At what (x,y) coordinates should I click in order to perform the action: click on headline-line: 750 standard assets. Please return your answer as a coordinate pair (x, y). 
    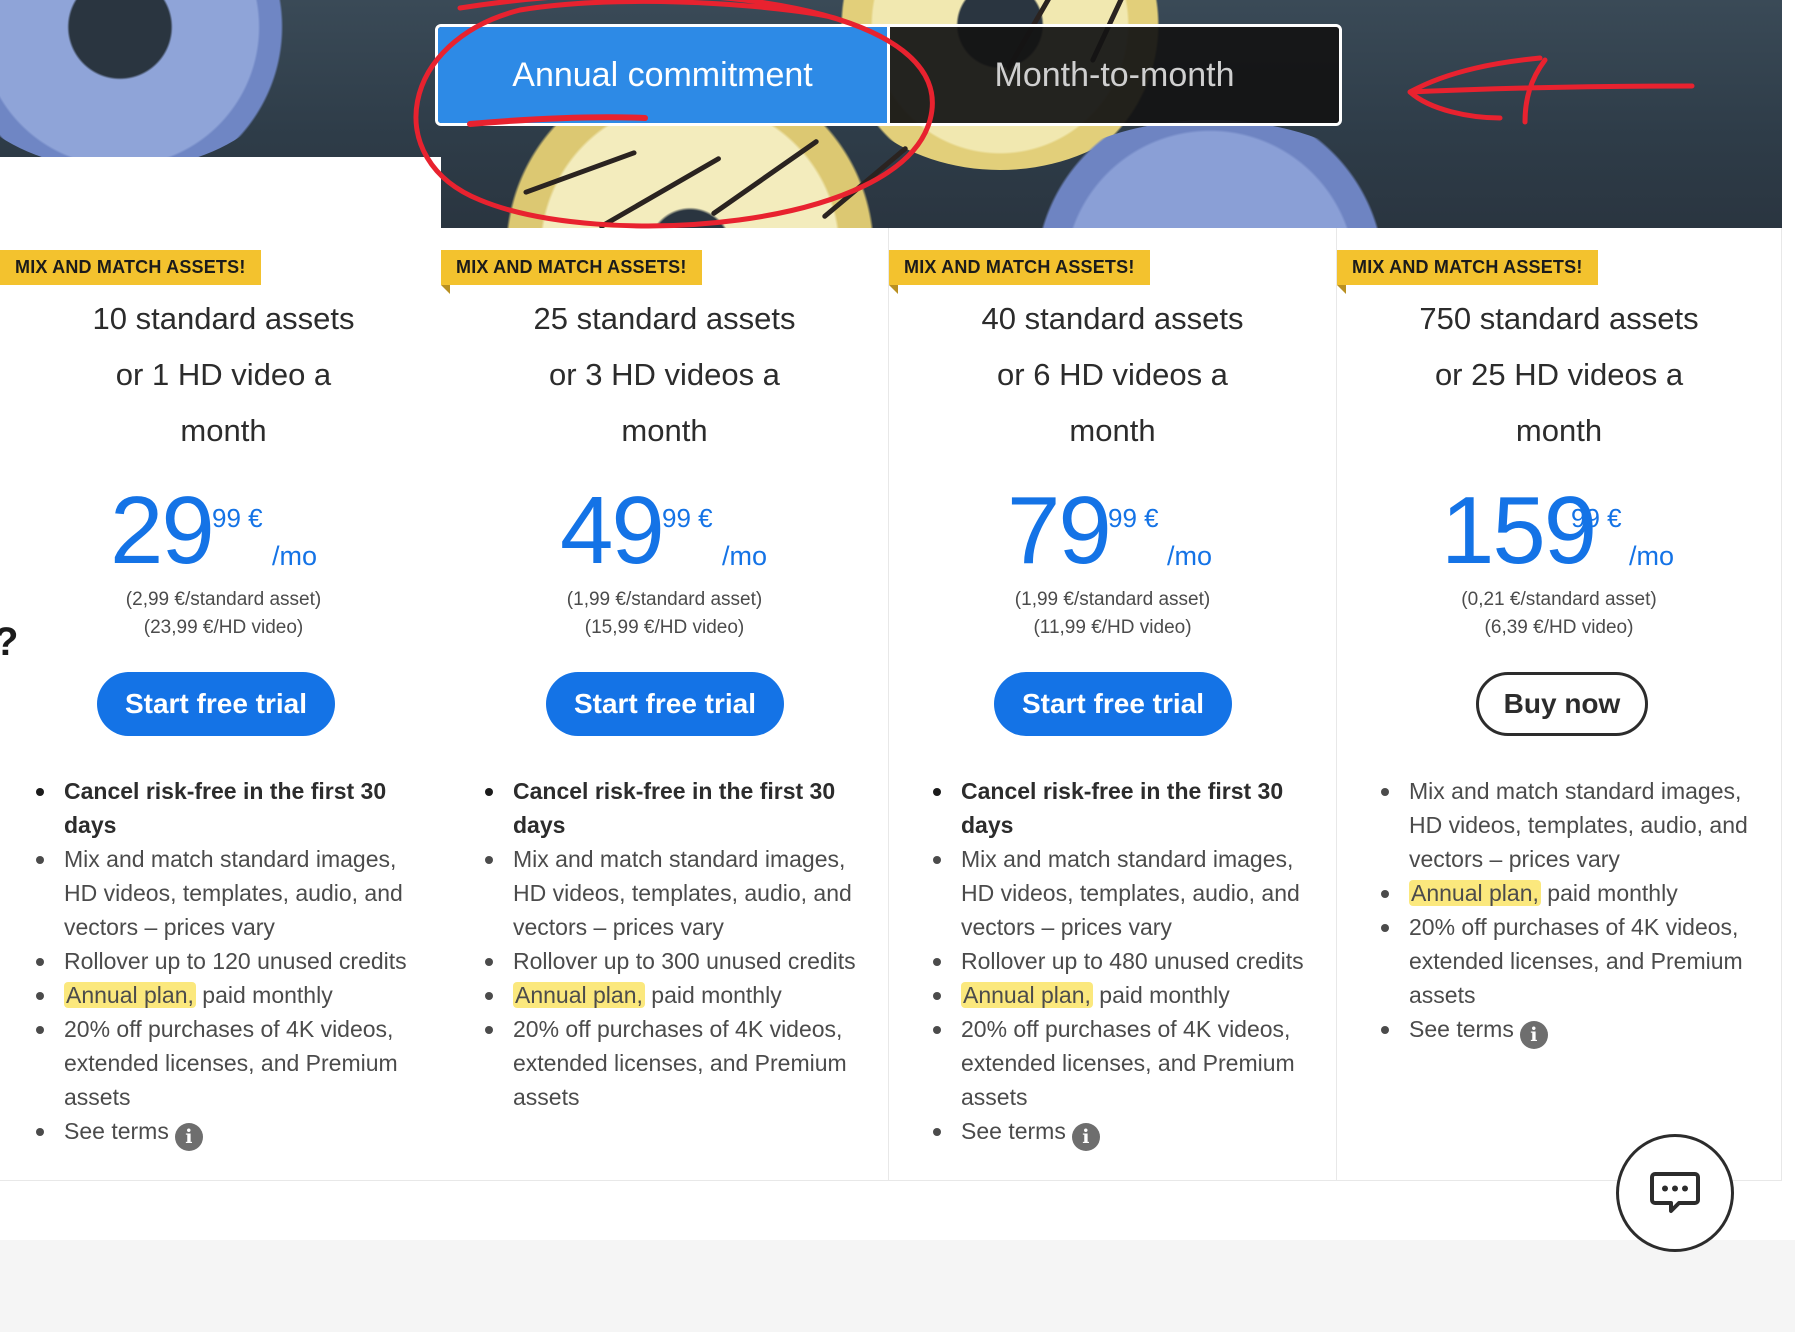
    Looking at the image, I should click on (1559, 318).